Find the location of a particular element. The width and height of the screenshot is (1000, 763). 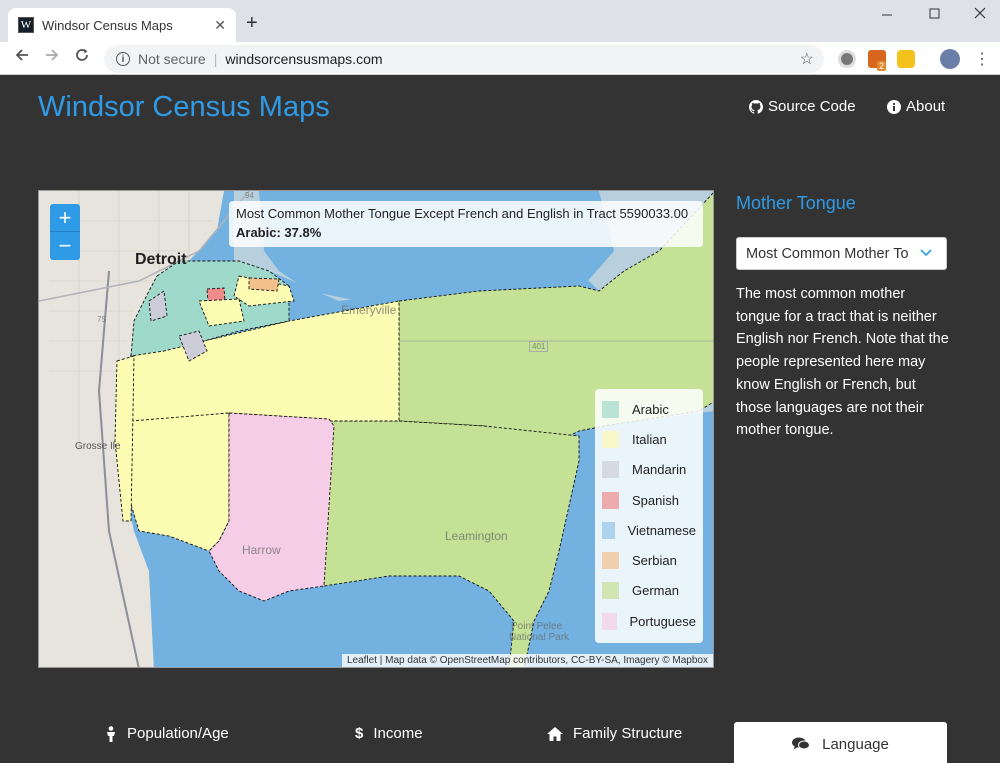

label-national-park: National Park is located at coordinates (539, 637).